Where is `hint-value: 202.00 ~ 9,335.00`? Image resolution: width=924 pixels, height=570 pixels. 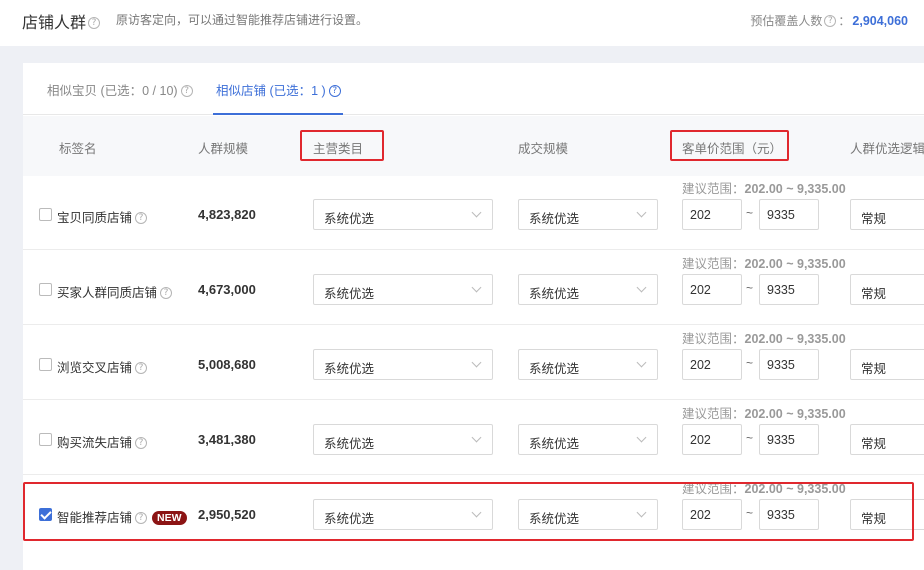
hint-value: 202.00 ~ 9,335.00 is located at coordinates (795, 489).